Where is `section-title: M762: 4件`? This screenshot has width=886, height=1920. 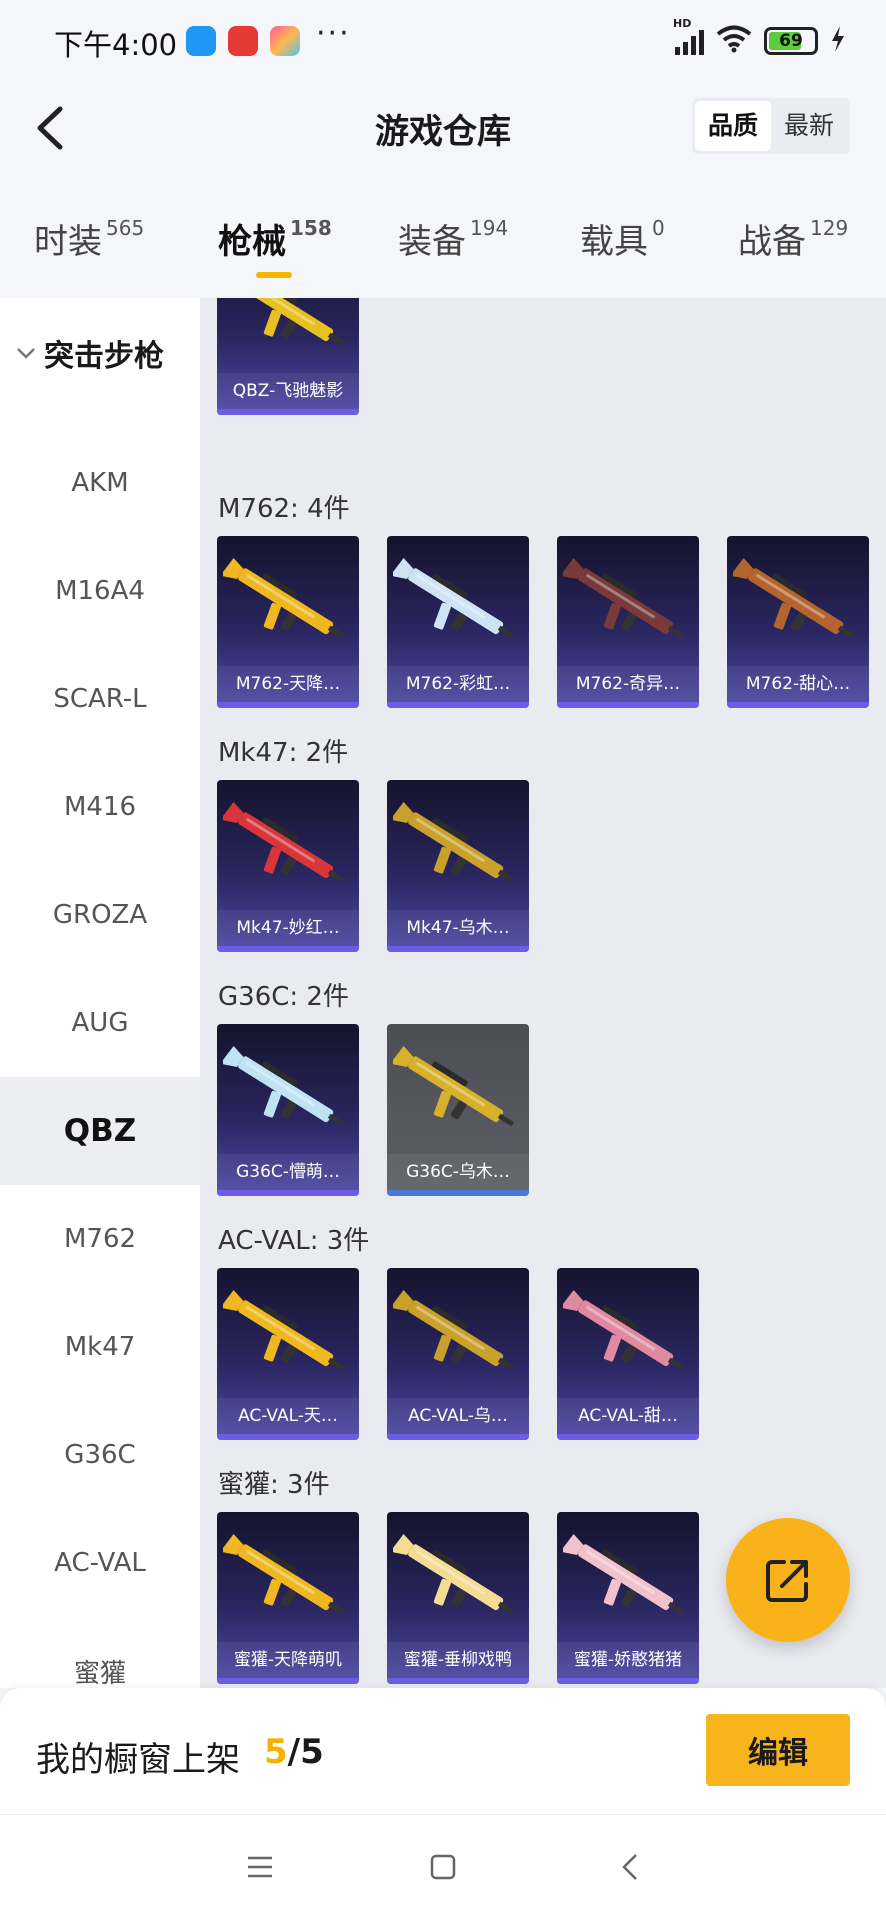 section-title: M762: 4件 is located at coordinates (284, 509).